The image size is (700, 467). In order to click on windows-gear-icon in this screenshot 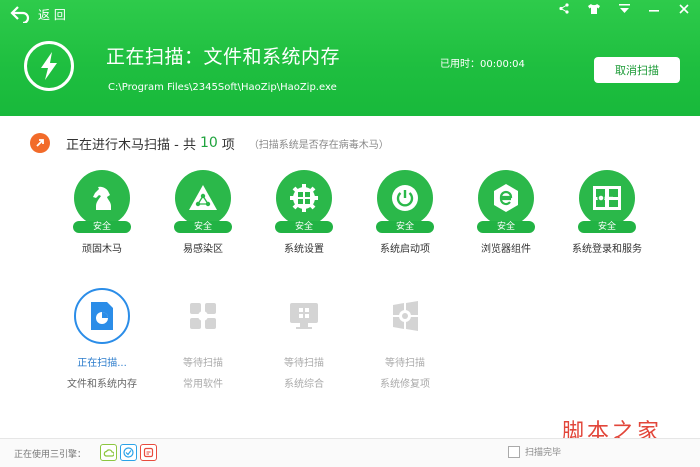, I will do `click(304, 198)`.